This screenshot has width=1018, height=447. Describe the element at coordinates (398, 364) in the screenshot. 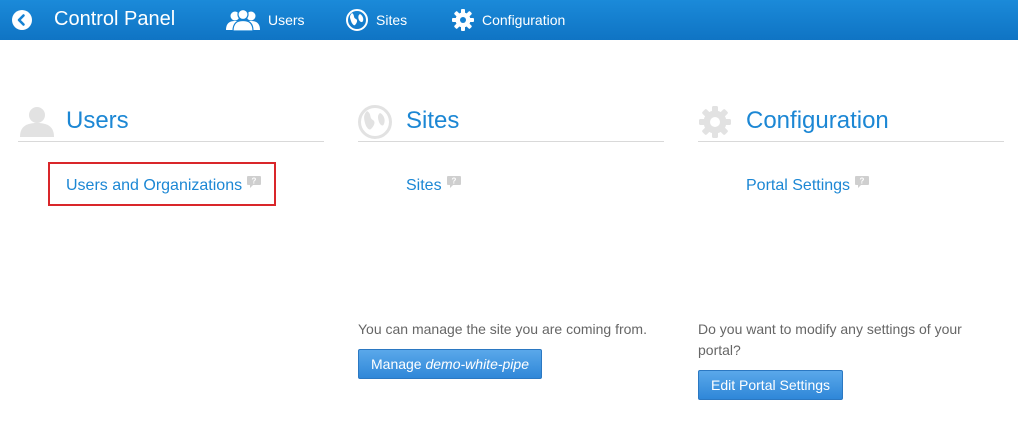

I see `manage-button-prefix: Manage` at that location.